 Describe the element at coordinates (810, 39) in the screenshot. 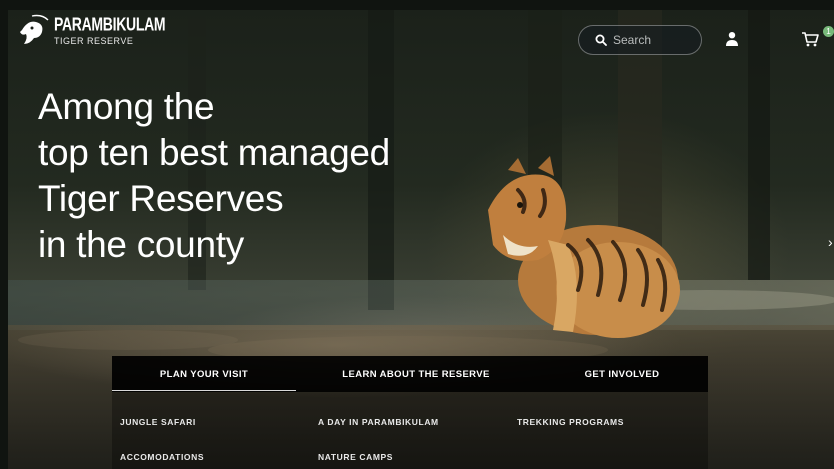

I see `cart-icon` at that location.